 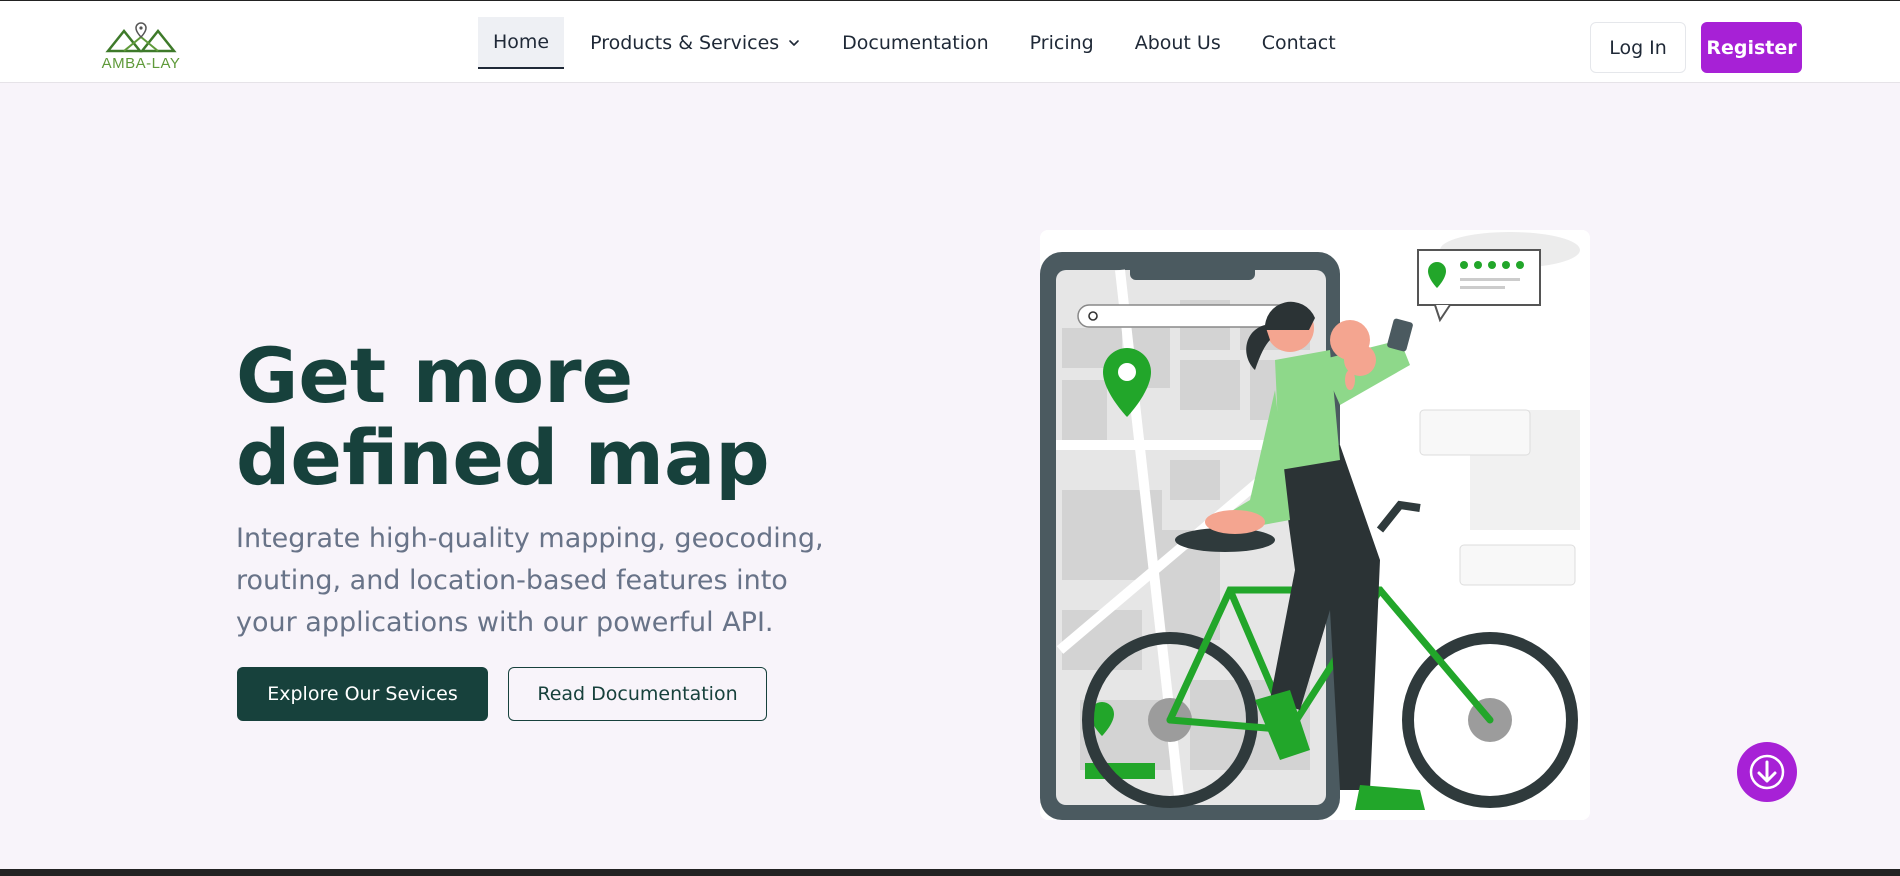 I want to click on brand-name: AMBA-LAY, so click(x=141, y=63).